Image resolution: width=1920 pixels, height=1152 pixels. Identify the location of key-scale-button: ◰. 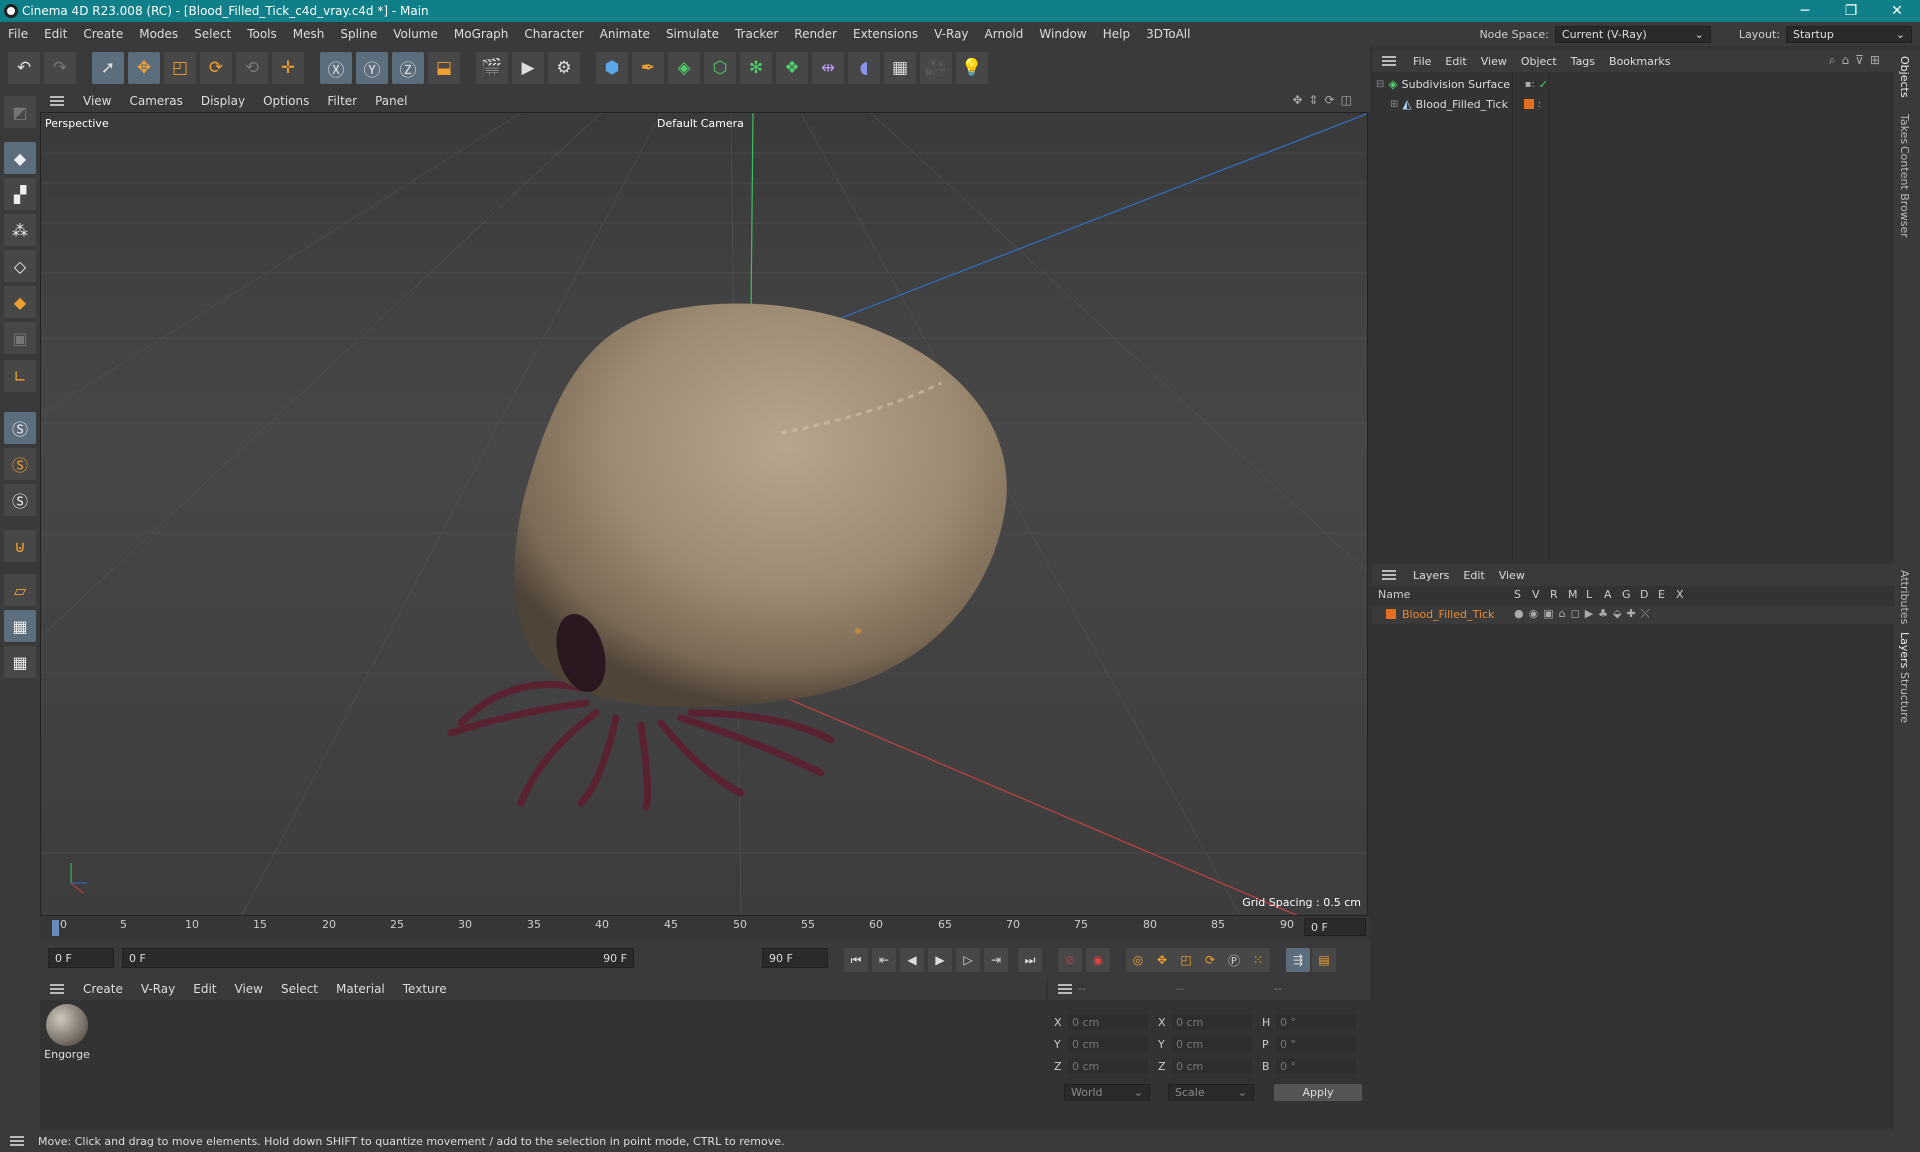
(1186, 960).